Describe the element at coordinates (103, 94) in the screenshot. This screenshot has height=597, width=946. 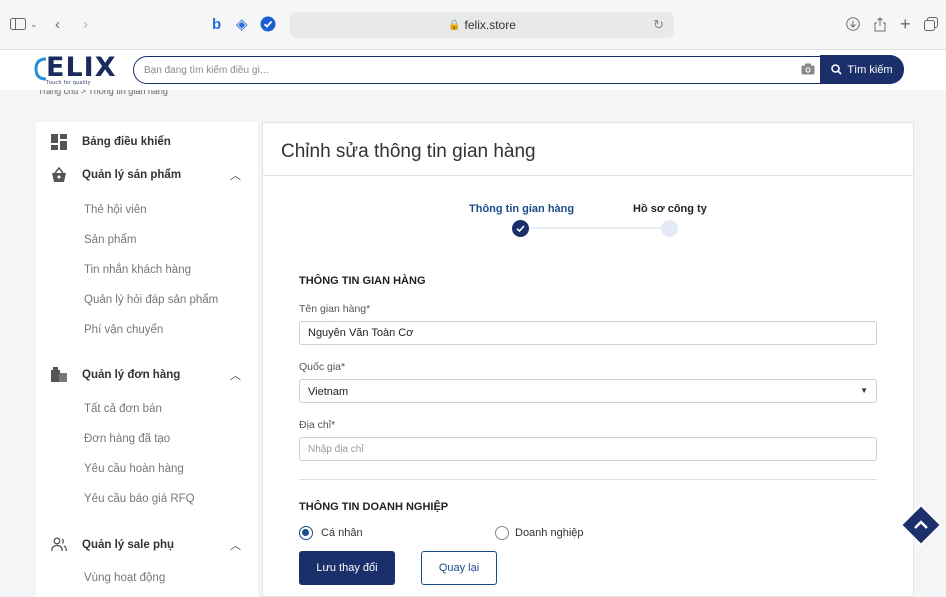
I see `breadcrumb: Trang chủ > Thông tin gian hàng` at that location.